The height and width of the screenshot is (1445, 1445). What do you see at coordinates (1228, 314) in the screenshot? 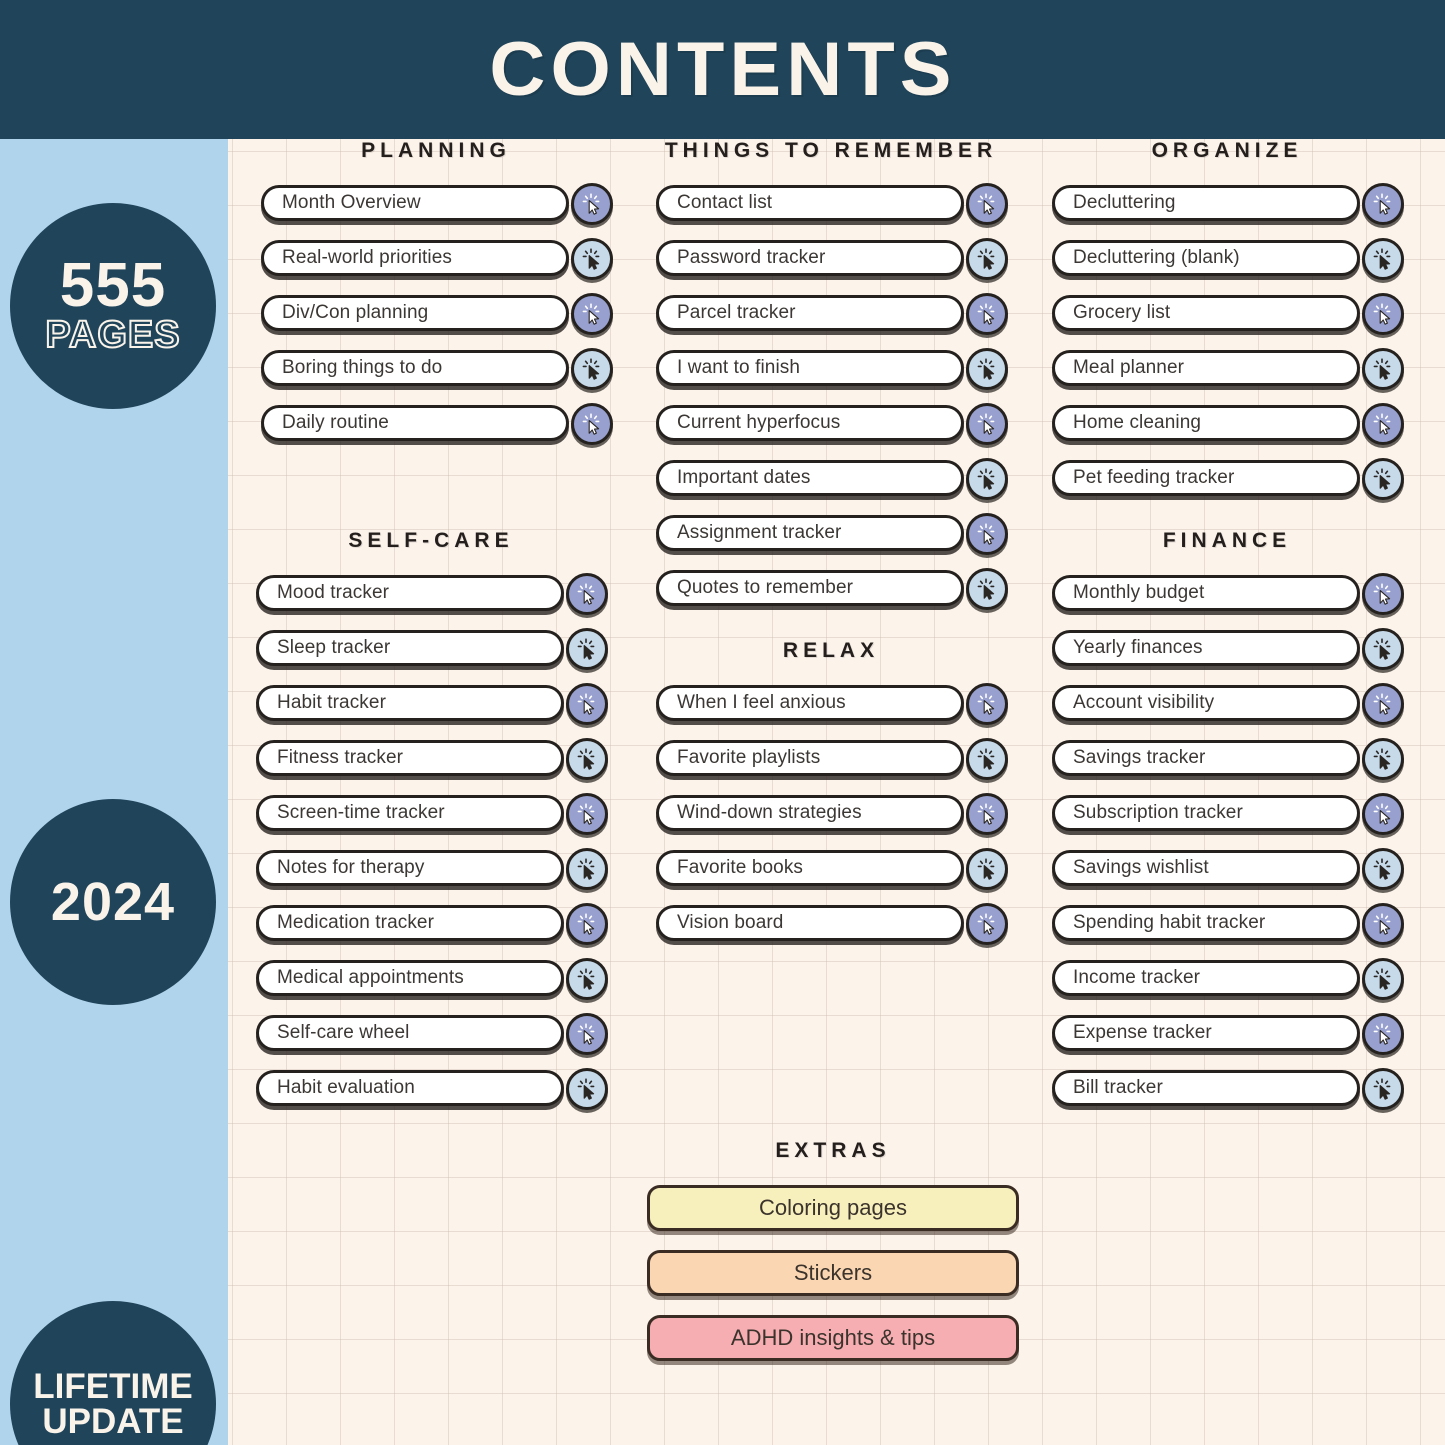
I see `list-item: Grocery list` at bounding box center [1228, 314].